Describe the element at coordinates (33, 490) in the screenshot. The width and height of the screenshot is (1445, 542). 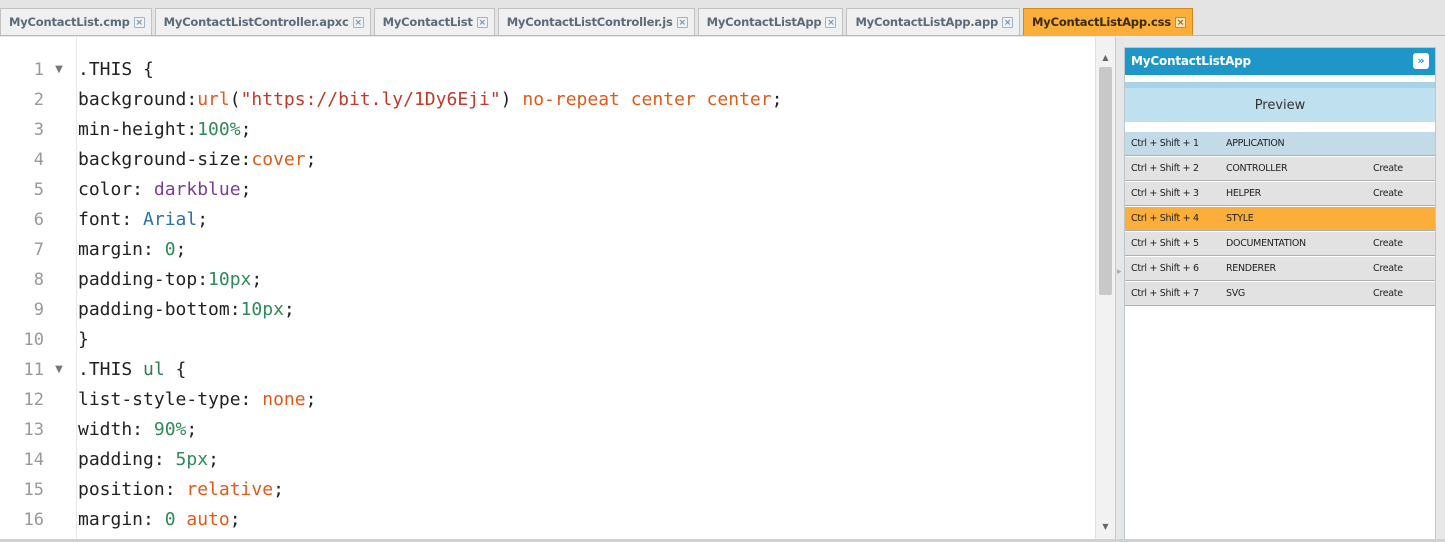
I see `line-number: 15` at that location.